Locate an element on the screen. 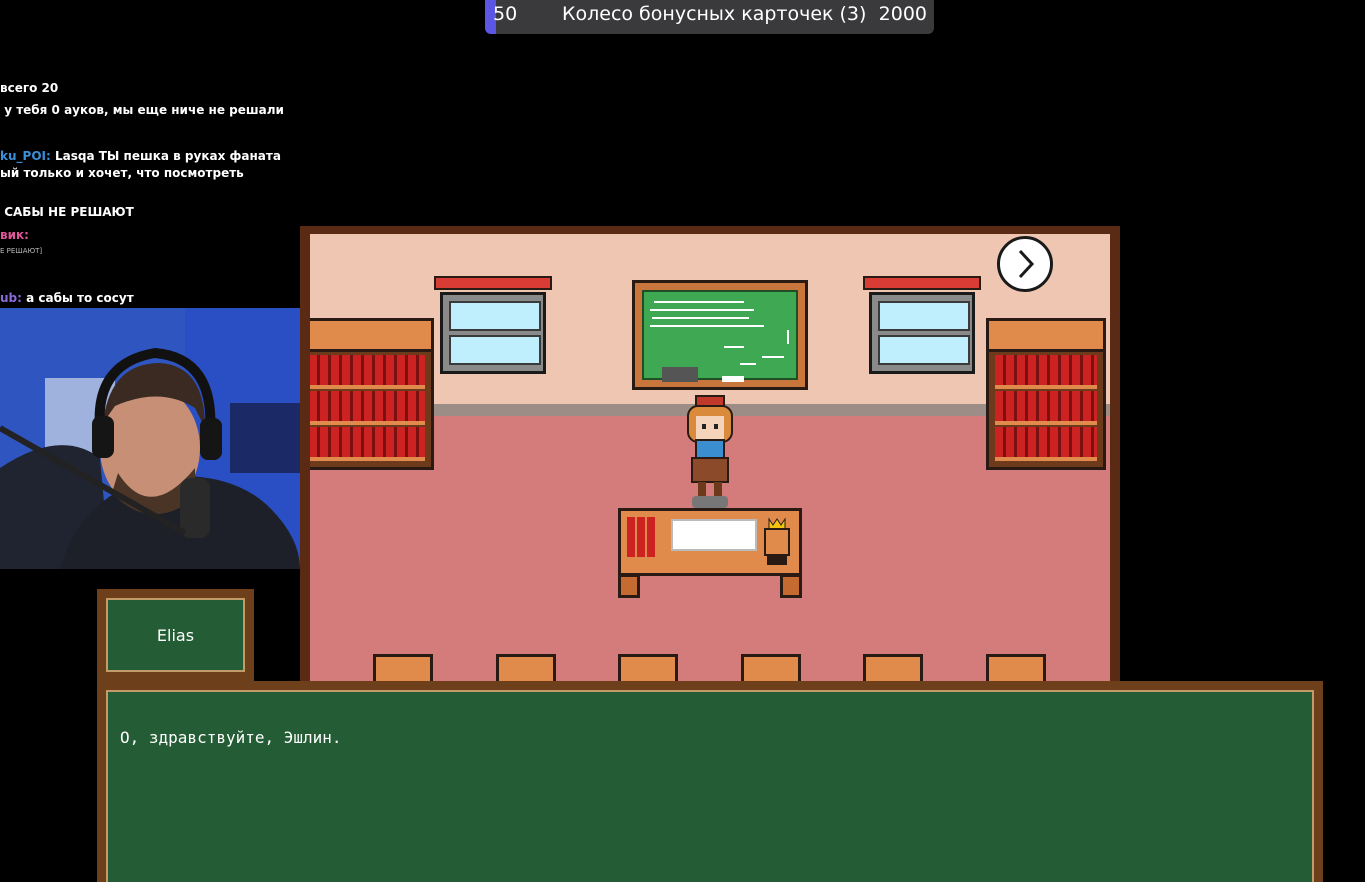 The height and width of the screenshot is (882, 1365). chat-username: вик: is located at coordinates (14, 235).